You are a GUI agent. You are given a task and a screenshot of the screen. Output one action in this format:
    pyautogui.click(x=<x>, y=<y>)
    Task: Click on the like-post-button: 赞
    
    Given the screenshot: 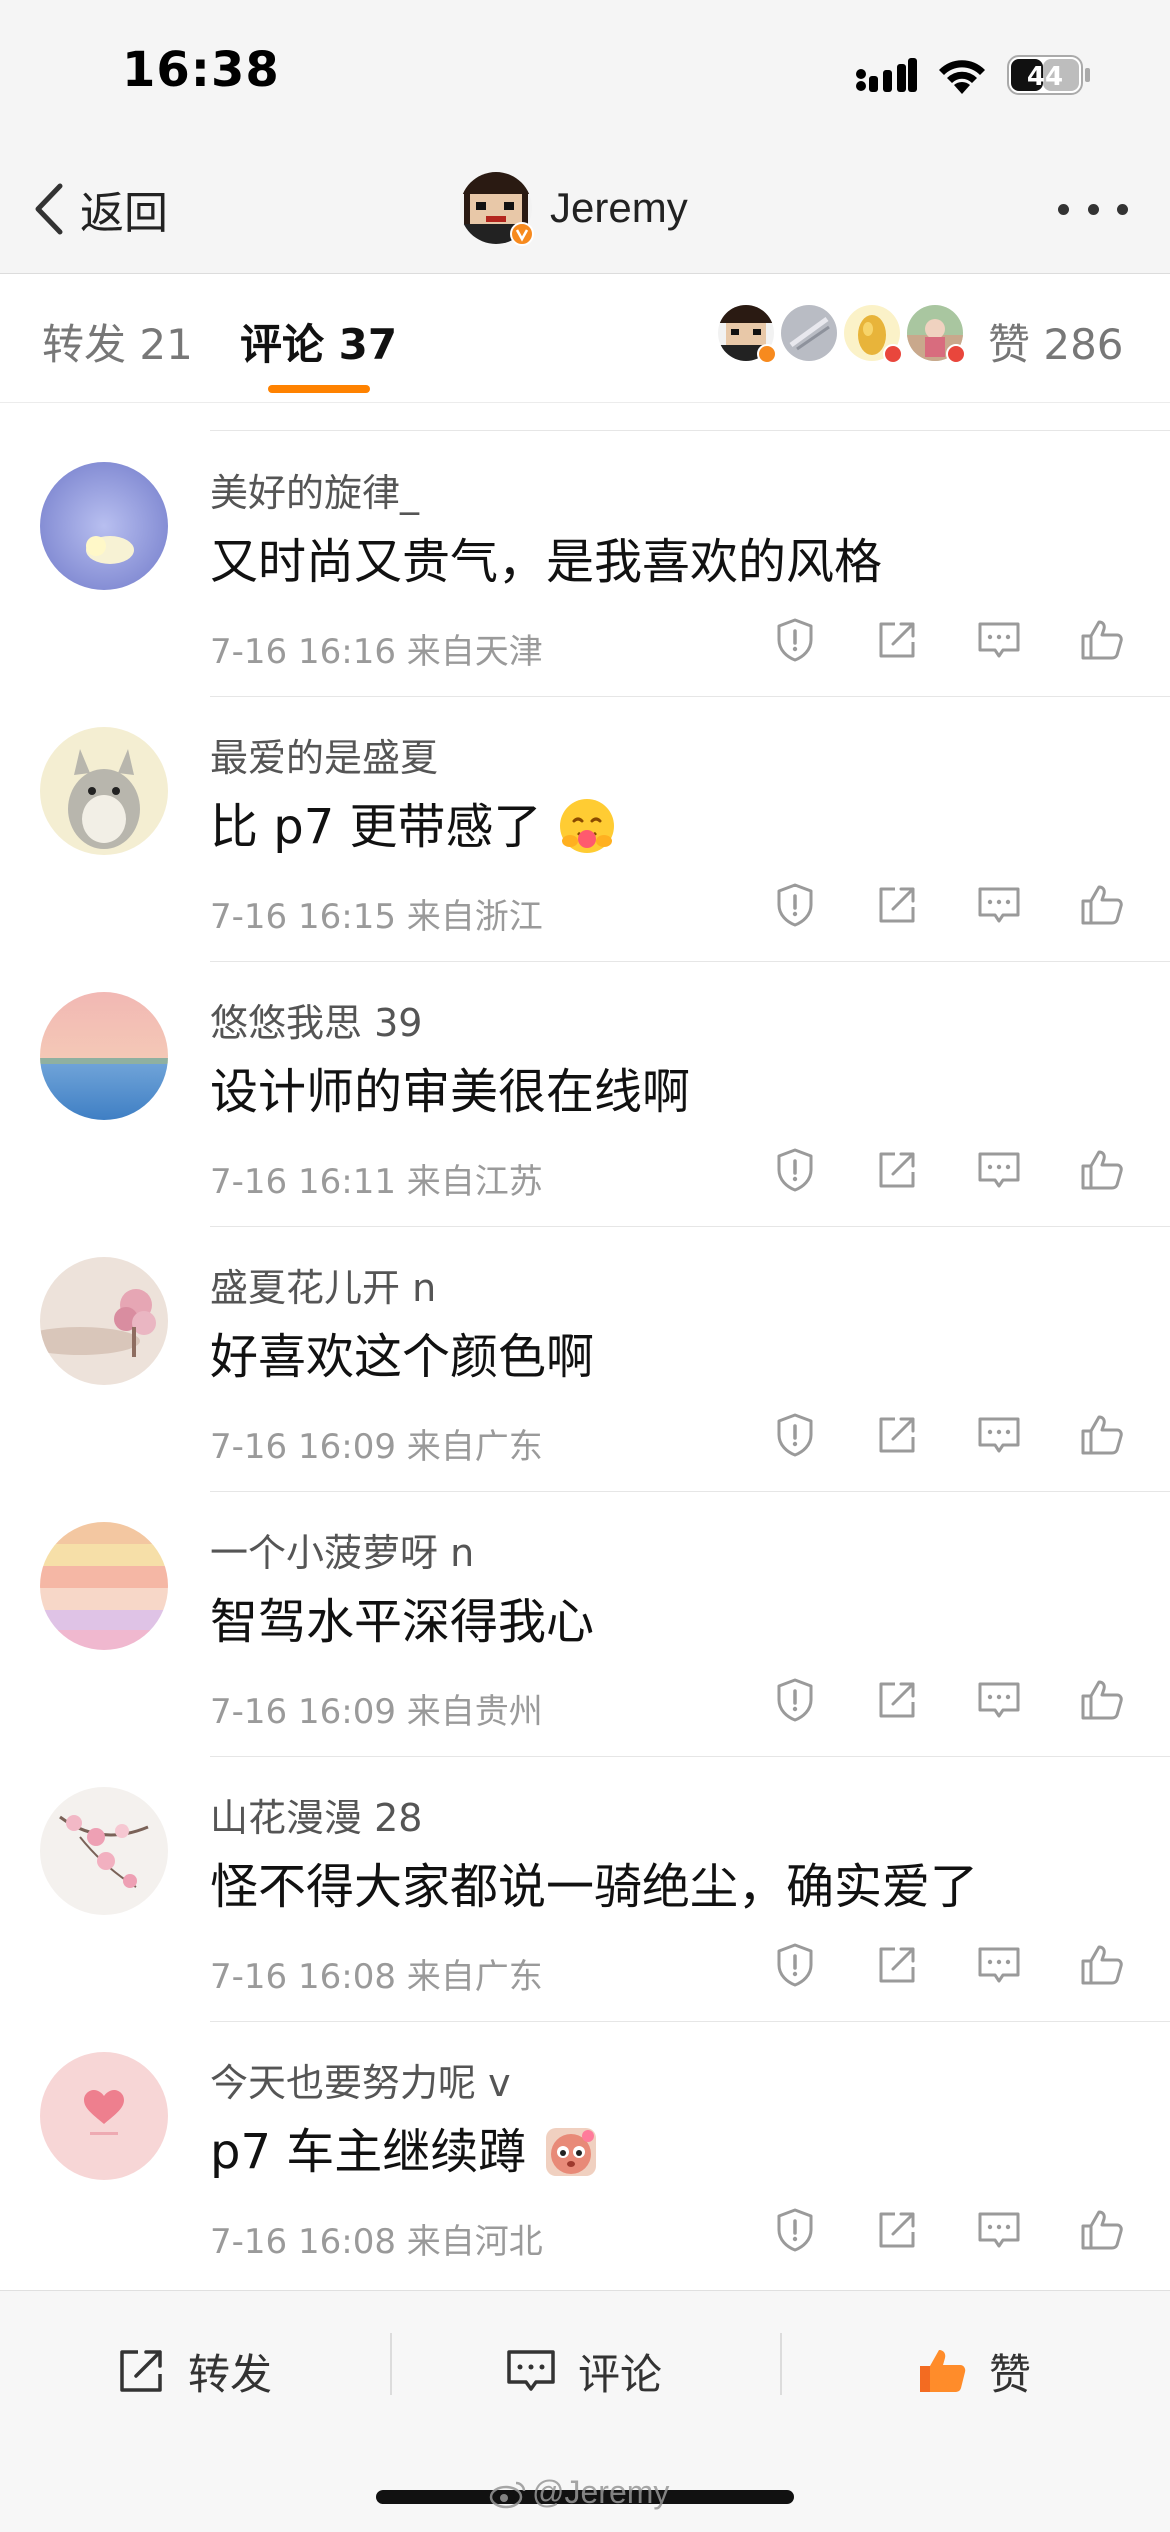 What is the action you would take?
    pyautogui.click(x=973, y=2371)
    